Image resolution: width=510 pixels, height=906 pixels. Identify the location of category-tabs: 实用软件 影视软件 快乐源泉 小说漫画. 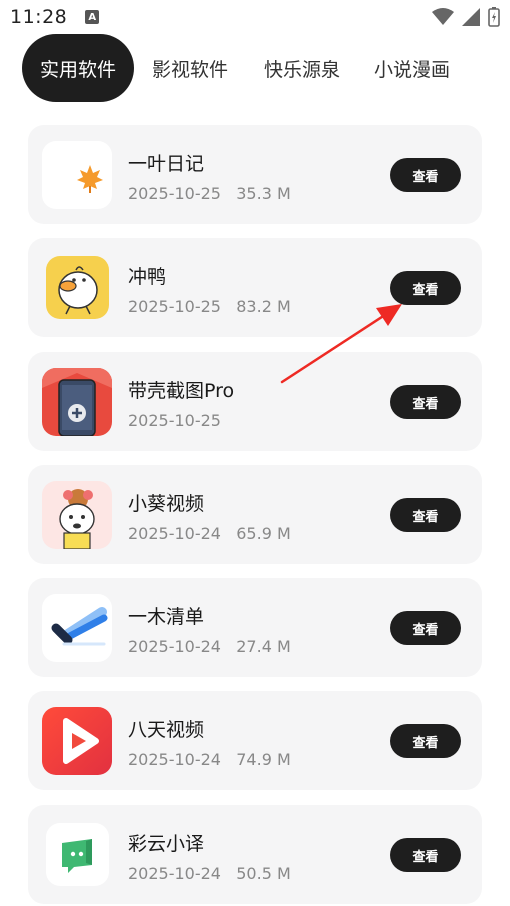
(257, 68).